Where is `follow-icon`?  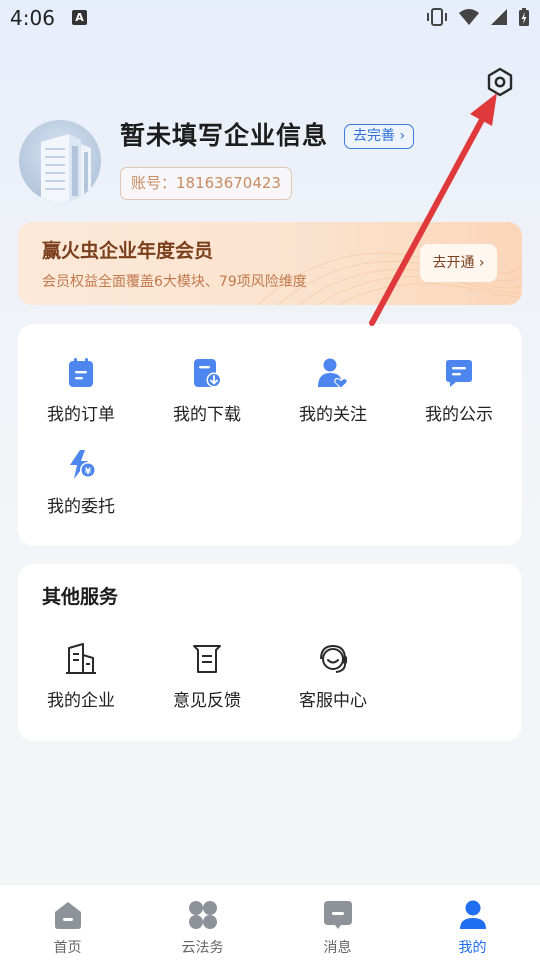 follow-icon is located at coordinates (333, 373).